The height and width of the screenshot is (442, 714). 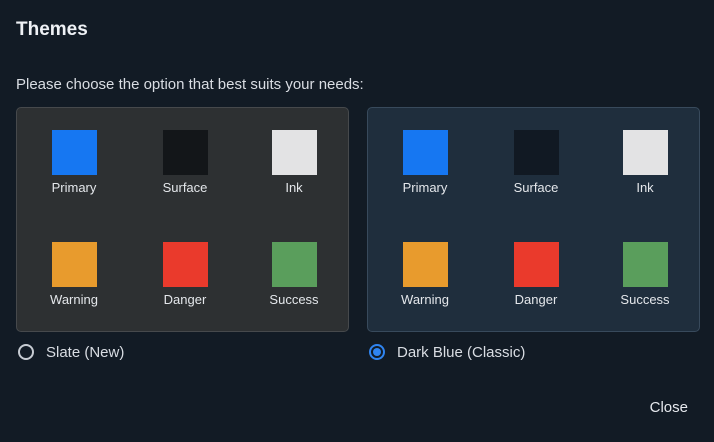 I want to click on theme-option-dark-blue: Dark Blue (Classic), so click(x=447, y=352).